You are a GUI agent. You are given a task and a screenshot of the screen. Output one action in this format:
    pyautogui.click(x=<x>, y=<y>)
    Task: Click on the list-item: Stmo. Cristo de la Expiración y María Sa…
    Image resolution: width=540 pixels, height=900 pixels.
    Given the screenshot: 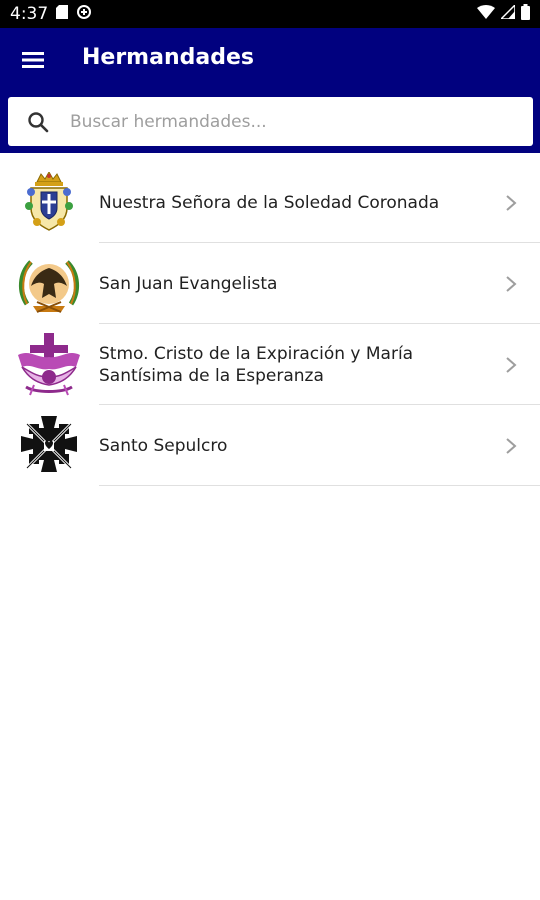 What is the action you would take?
    pyautogui.click(x=270, y=364)
    